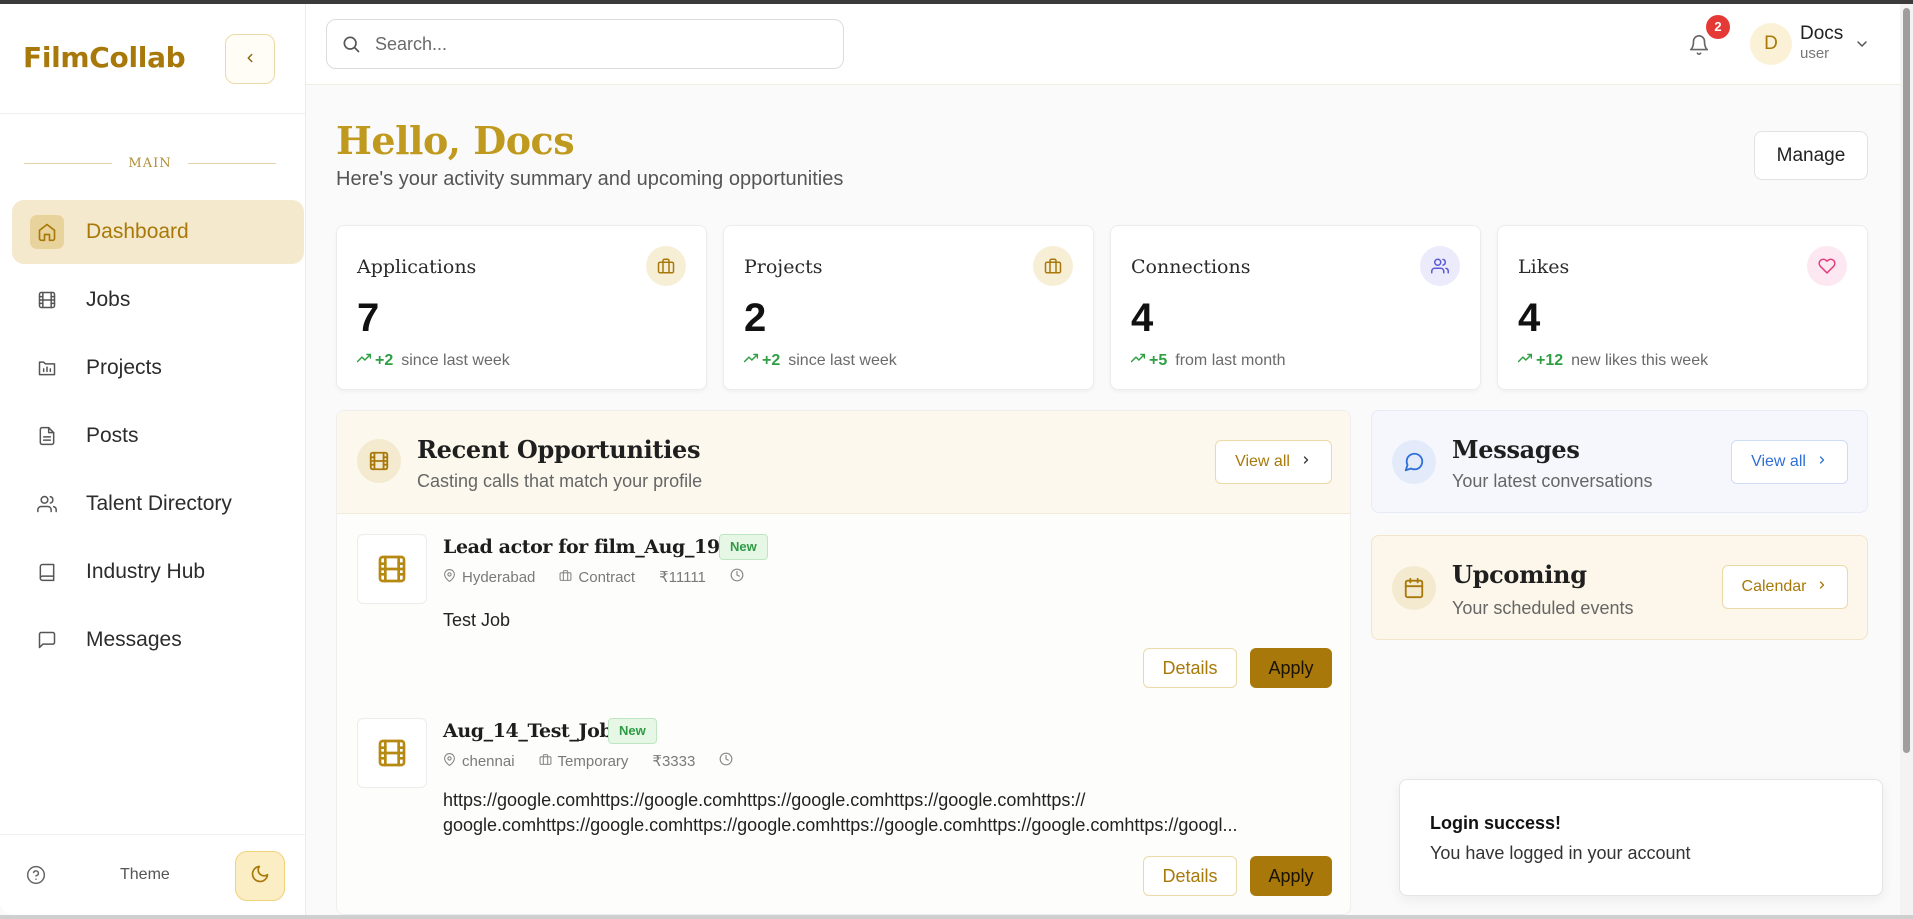 Image resolution: width=1913 pixels, height=919 pixels. I want to click on page-title: Hello, Docs, so click(455, 140).